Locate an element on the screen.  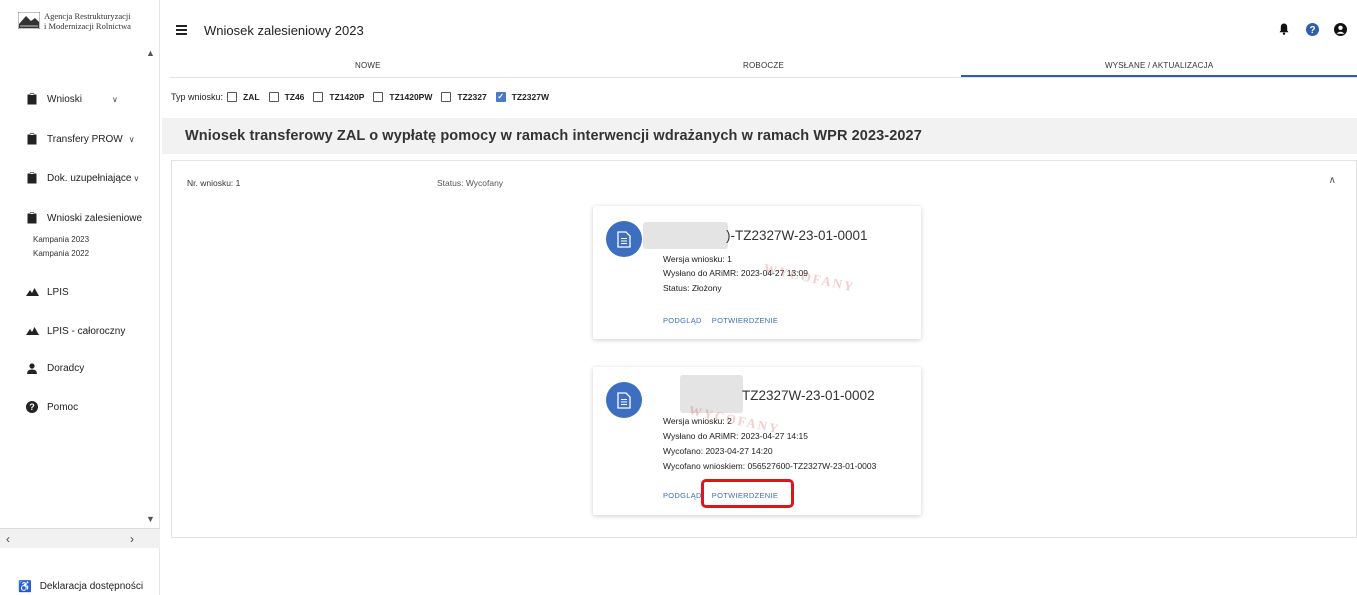
filter-option-label: TZ1420P is located at coordinates (347, 97).